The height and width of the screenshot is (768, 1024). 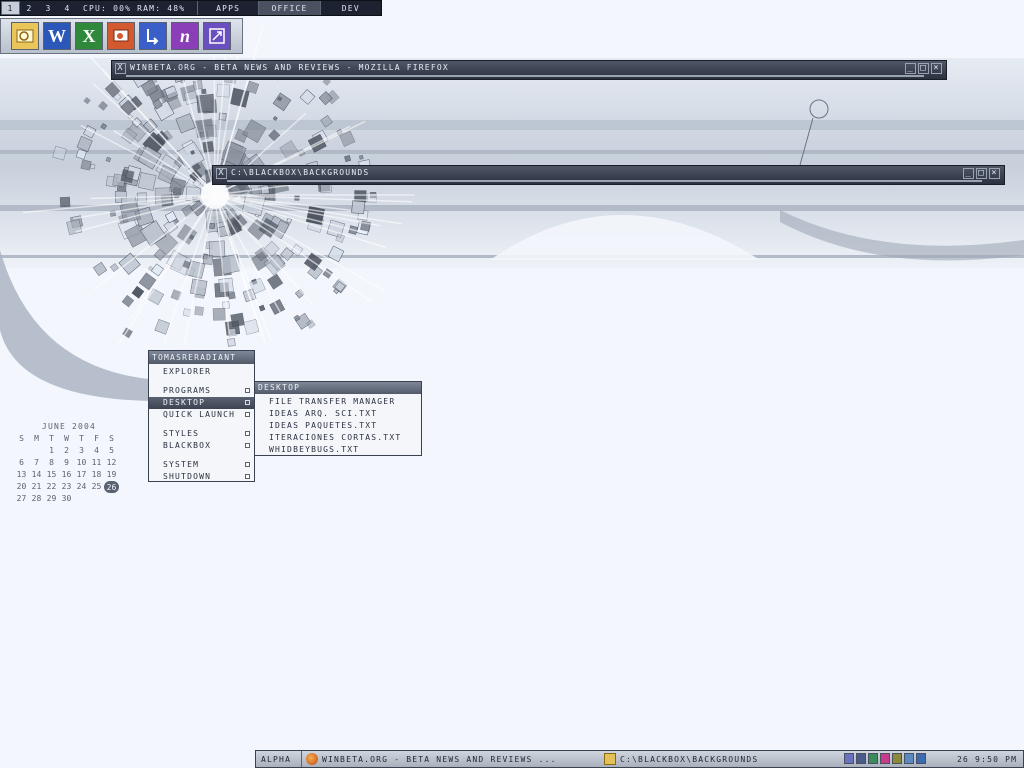 I want to click on calendar-title: JUNE 2004, so click(x=69, y=426).